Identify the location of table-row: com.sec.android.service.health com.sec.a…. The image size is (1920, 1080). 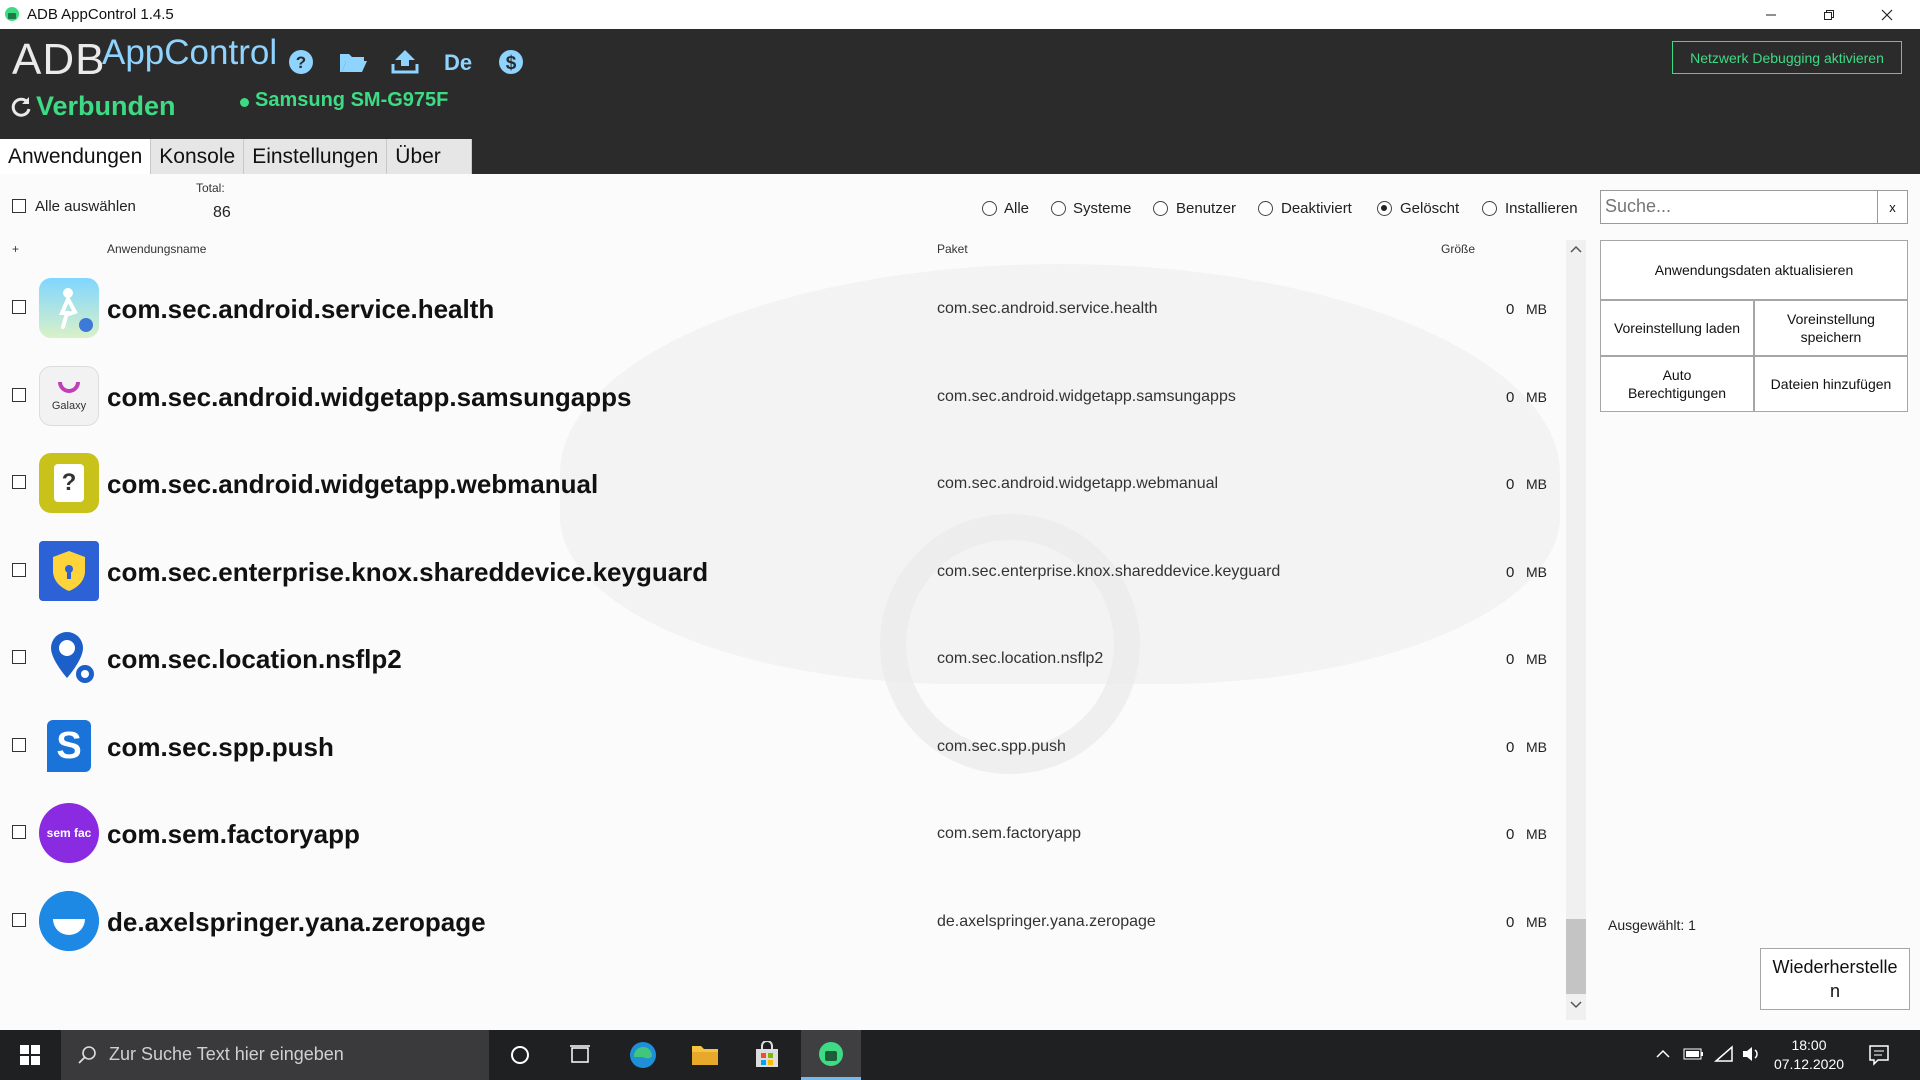
(780, 310).